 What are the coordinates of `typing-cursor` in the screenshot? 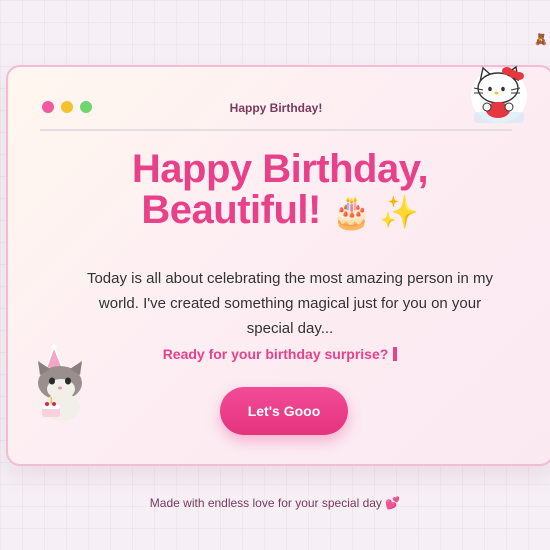 It's located at (395, 354).